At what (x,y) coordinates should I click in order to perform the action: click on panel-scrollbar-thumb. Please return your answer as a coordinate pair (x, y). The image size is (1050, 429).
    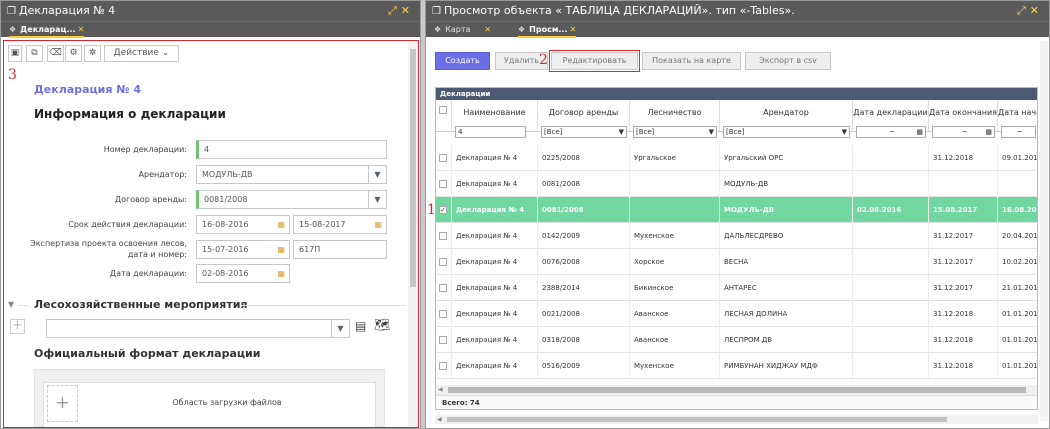
    Looking at the image, I should click on (697, 419).